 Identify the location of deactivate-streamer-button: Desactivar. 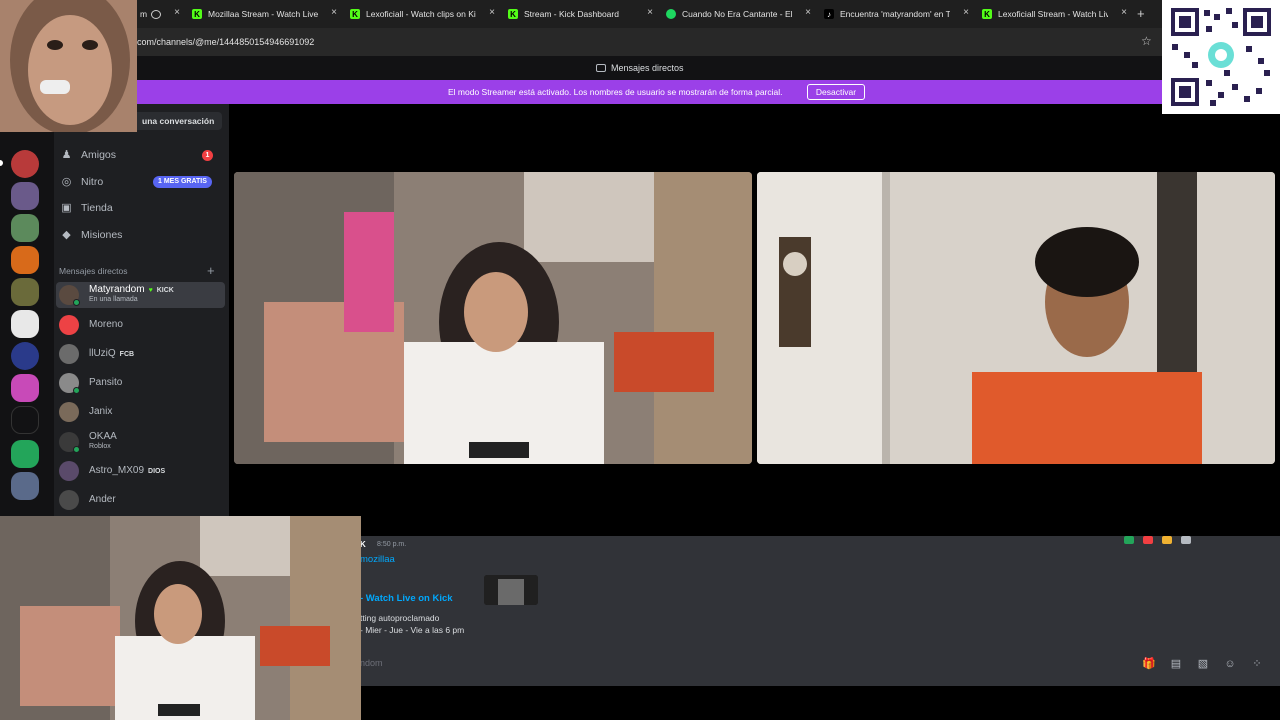
(836, 92).